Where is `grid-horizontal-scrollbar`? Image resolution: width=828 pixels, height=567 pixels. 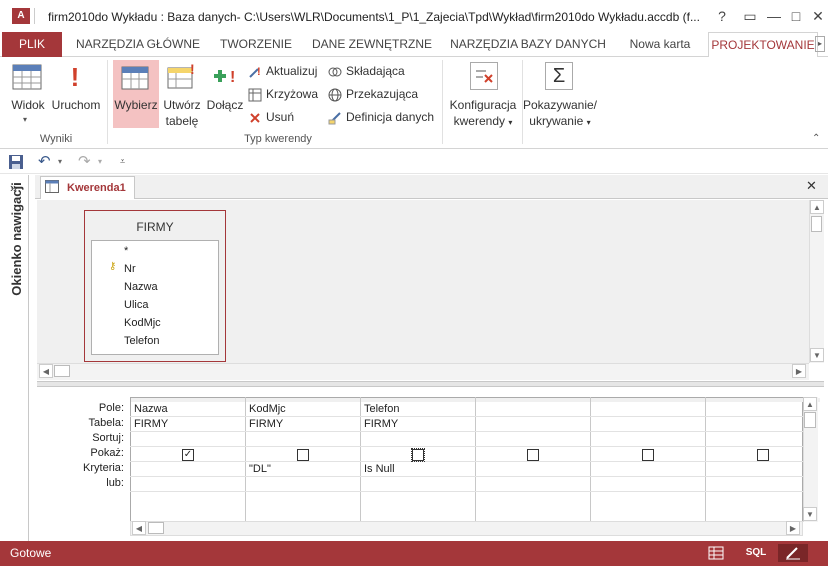 grid-horizontal-scrollbar is located at coordinates (466, 528).